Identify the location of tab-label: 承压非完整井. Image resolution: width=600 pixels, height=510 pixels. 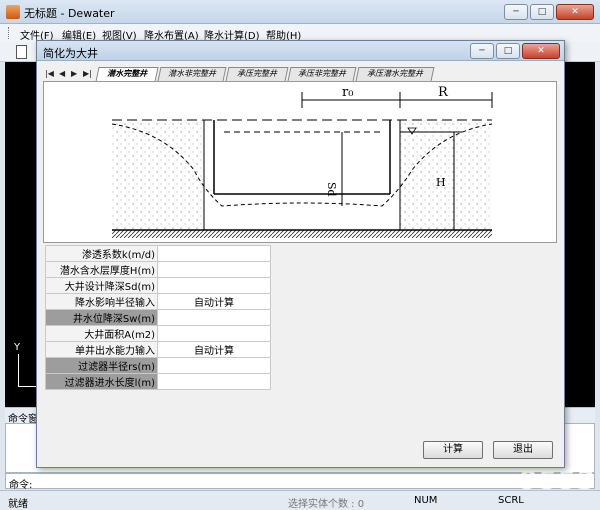
(322, 73).